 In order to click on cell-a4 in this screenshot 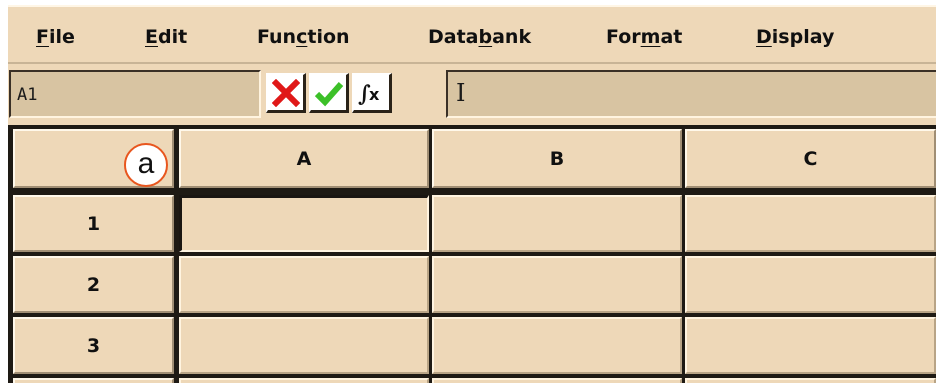, I will do `click(304, 380)`.